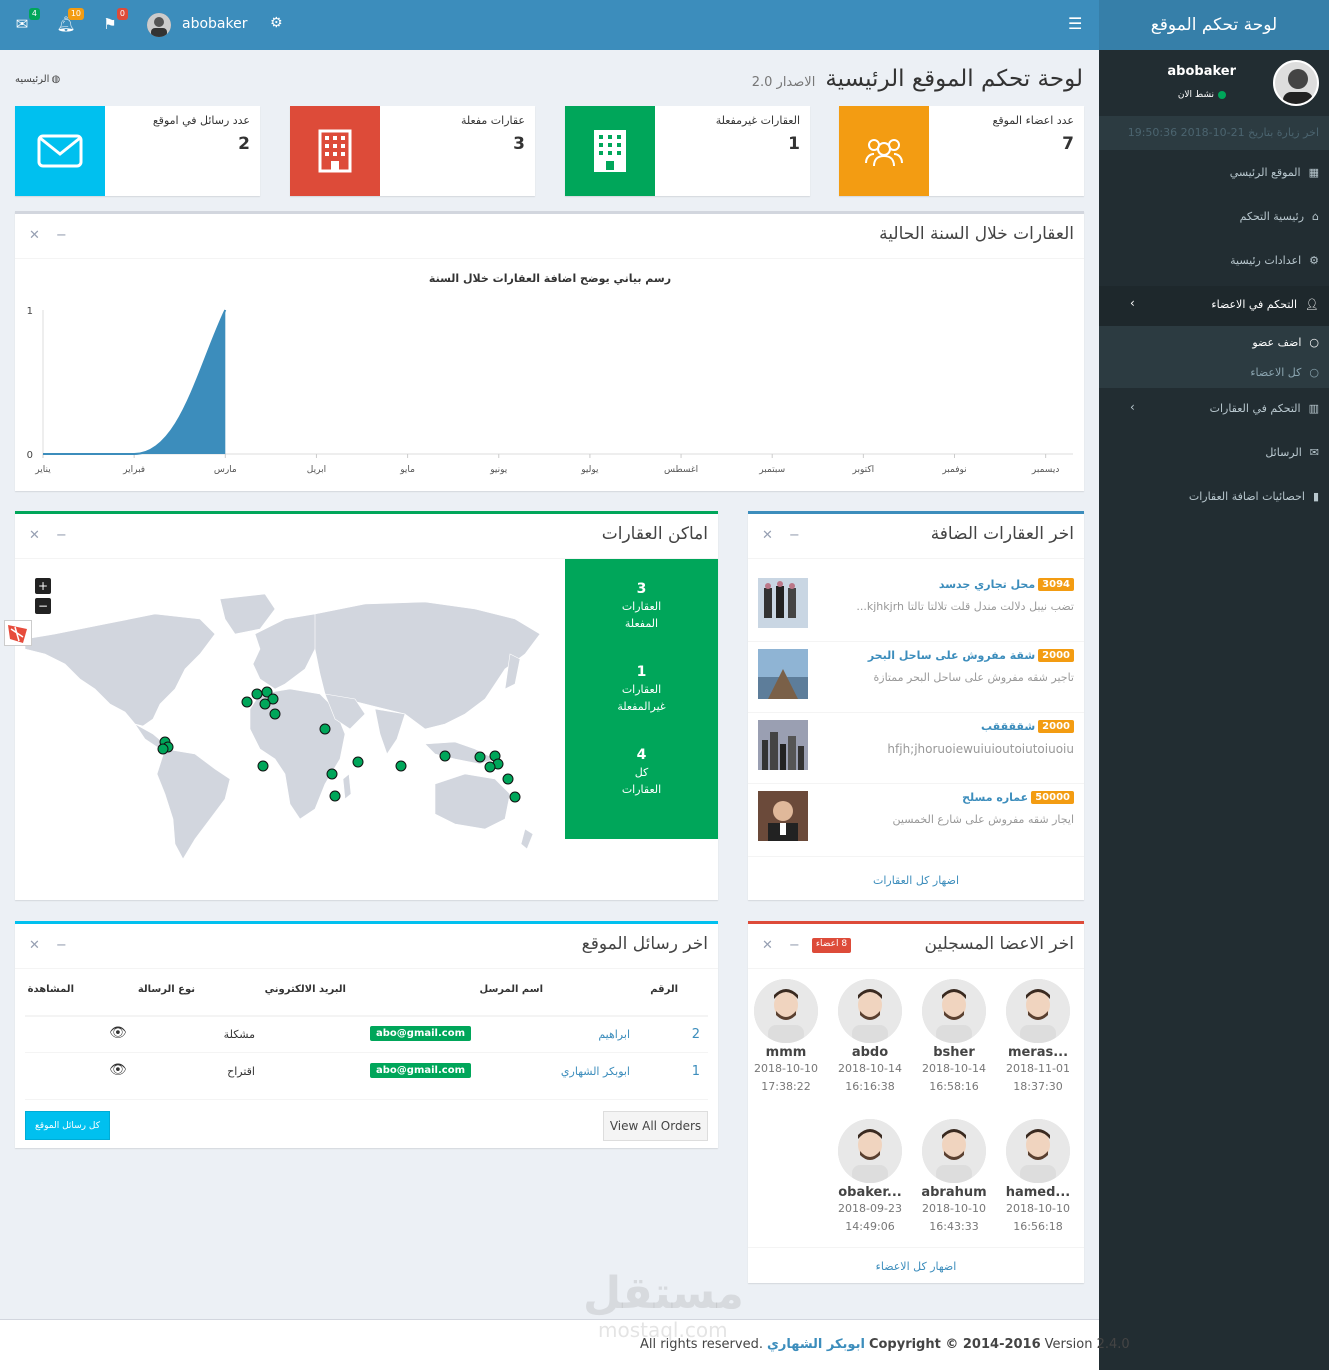  I want to click on tasks-menu: ⚑ 0, so click(113, 22).